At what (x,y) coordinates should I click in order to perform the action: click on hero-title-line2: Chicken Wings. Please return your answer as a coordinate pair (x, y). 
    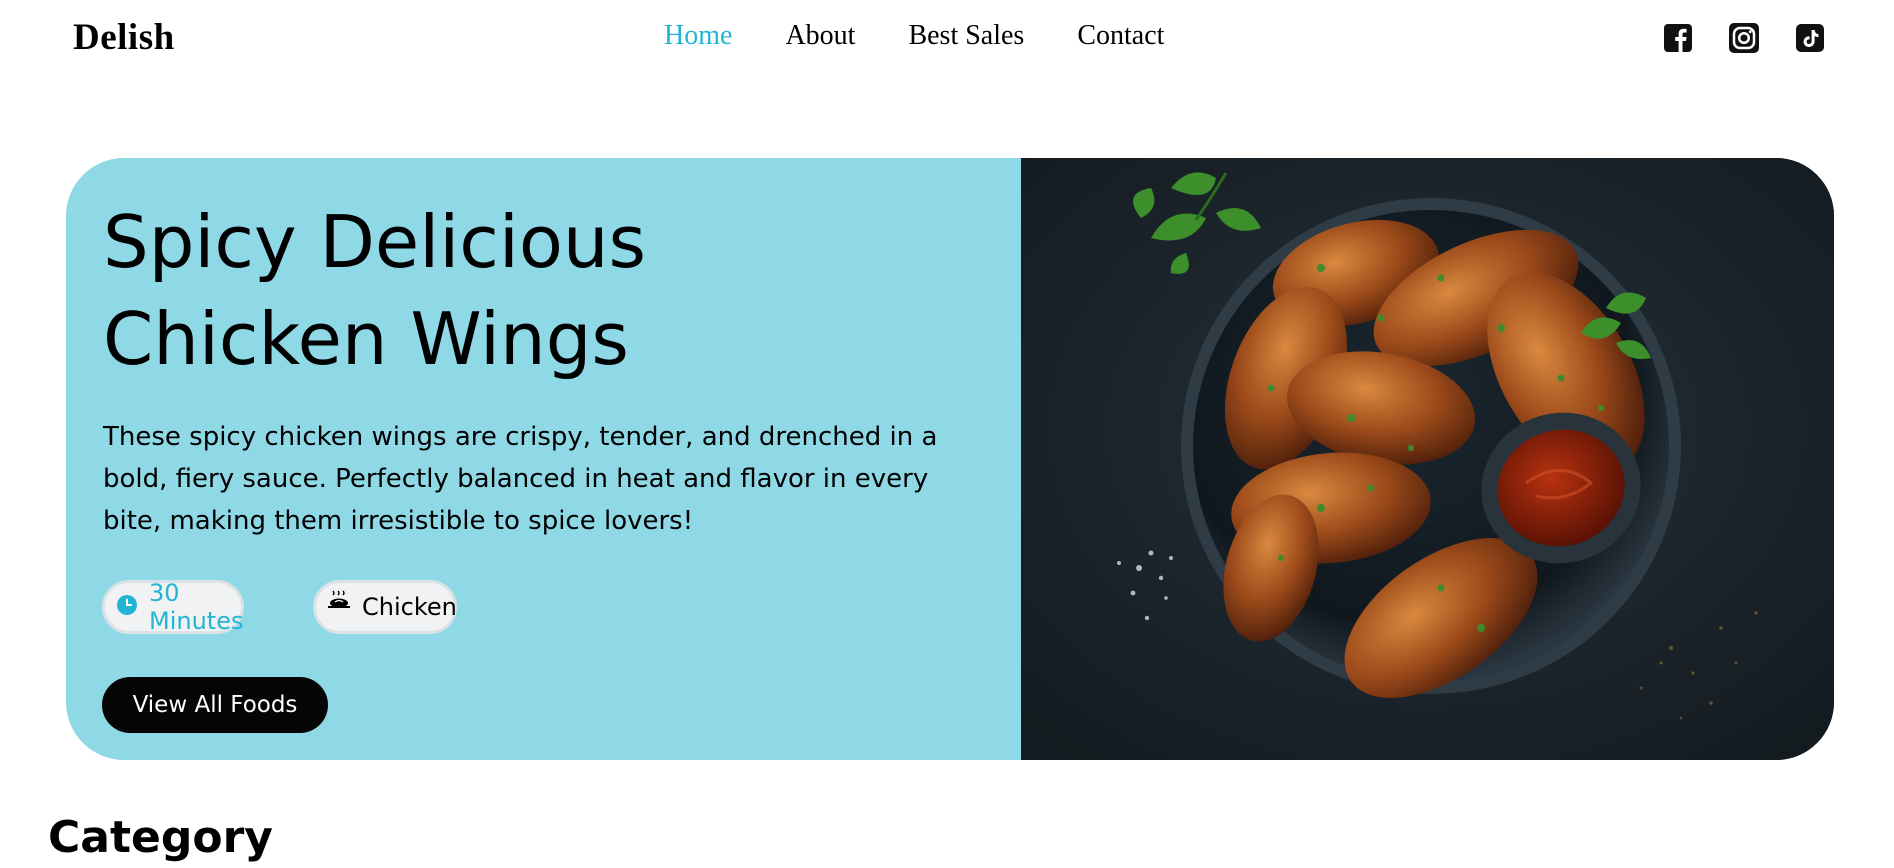
    Looking at the image, I should click on (366, 339).